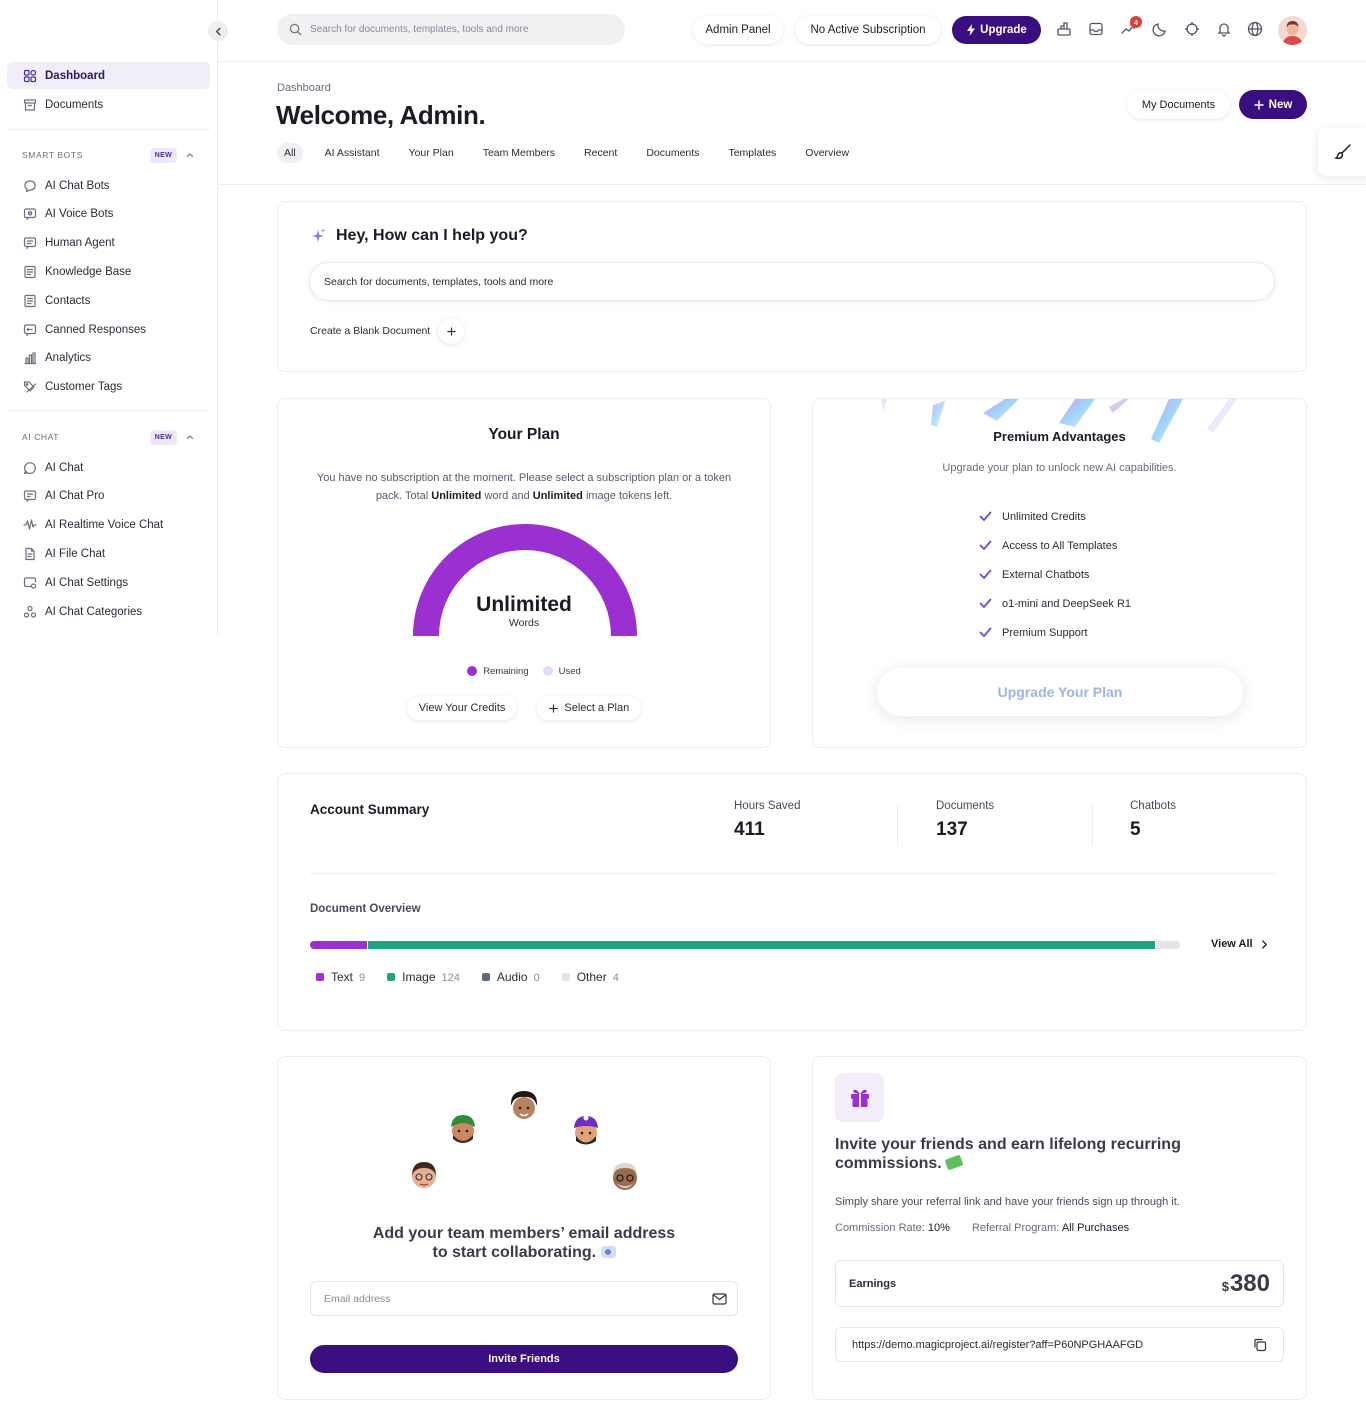  I want to click on assistant-title: Hey, How can I help you?, so click(432, 235).